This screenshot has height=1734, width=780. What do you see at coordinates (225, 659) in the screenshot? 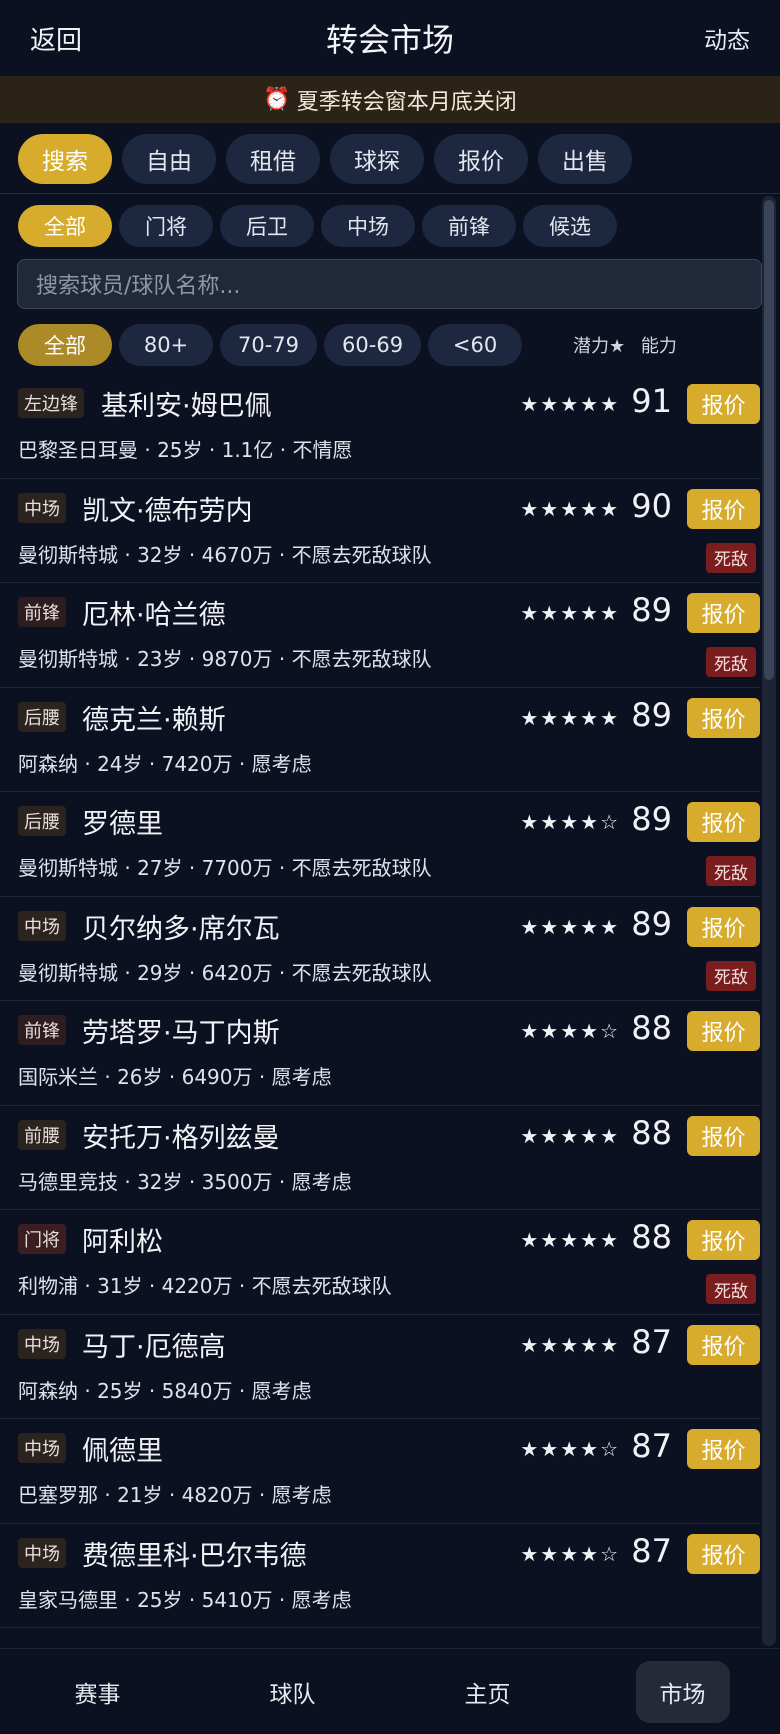
I see `player-meta: 曼彻斯特城 · 23岁 · 9870万 · 不愿去死敌球队` at bounding box center [225, 659].